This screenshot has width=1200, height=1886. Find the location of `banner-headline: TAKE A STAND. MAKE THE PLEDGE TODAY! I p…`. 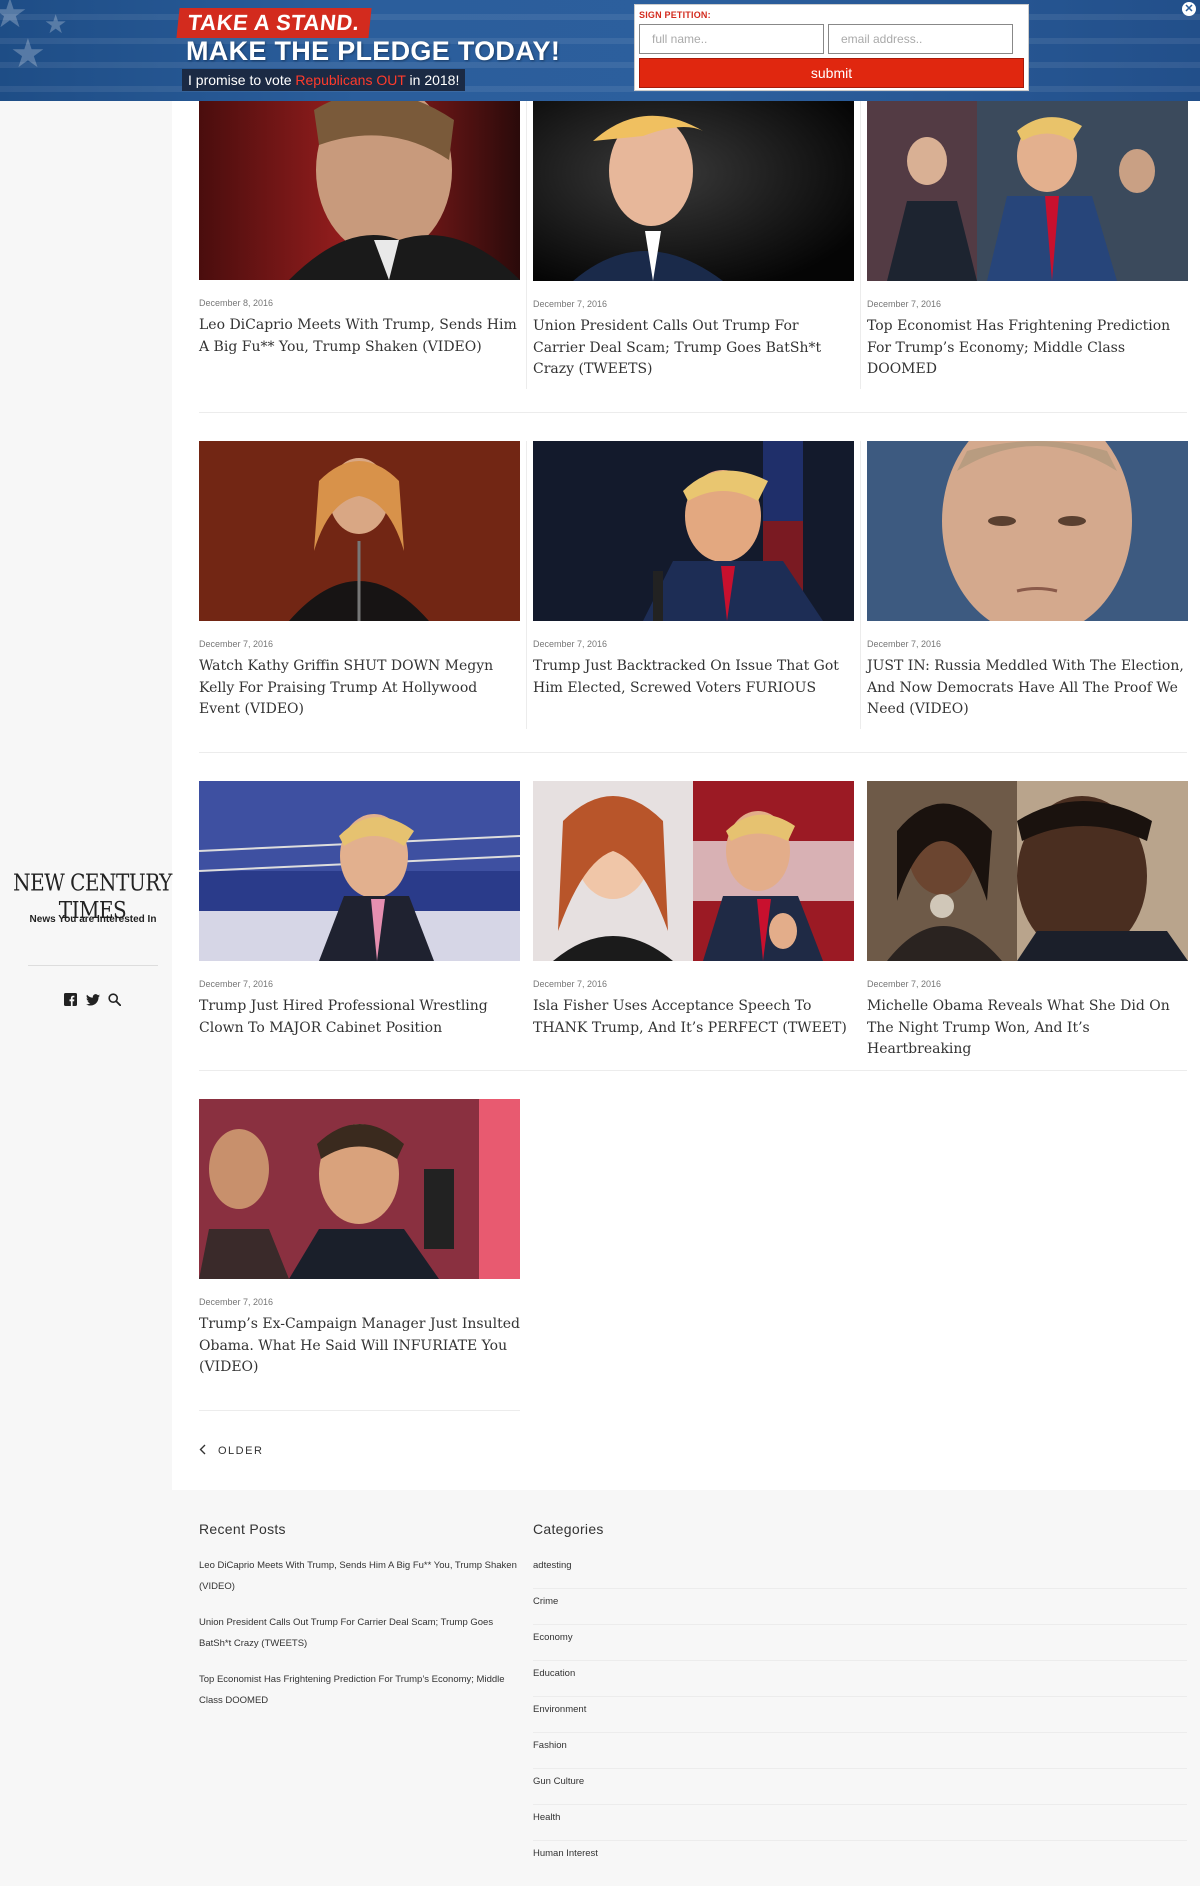

banner-headline: TAKE A STAND. MAKE THE PLEDGE TODAY! I p… is located at coordinates (368, 49).